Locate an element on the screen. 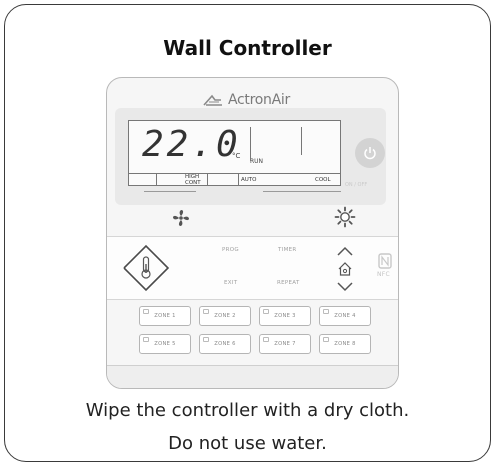 This screenshot has height=468, width=497. zone-button: ZONE 2 is located at coordinates (225, 316).